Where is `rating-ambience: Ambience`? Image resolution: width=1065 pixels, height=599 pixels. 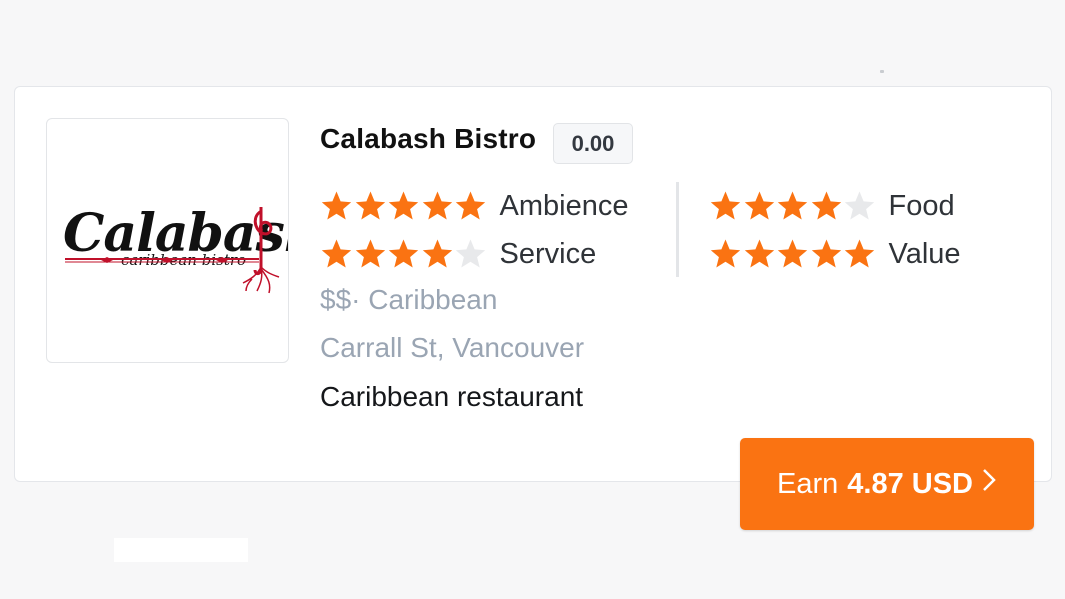
rating-ambience: Ambience is located at coordinates (474, 206).